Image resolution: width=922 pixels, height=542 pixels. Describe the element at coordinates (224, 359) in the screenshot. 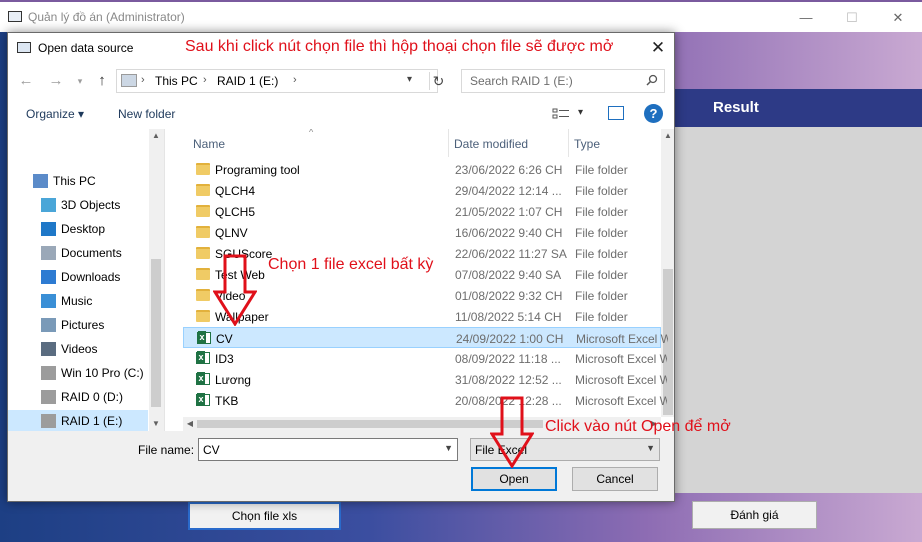

I see `cell-name: ID3` at that location.